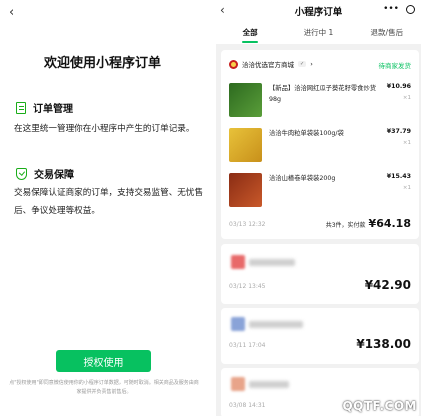 This screenshot has width=421, height=416. I want to click on product-price: ¥15.43, so click(398, 176).